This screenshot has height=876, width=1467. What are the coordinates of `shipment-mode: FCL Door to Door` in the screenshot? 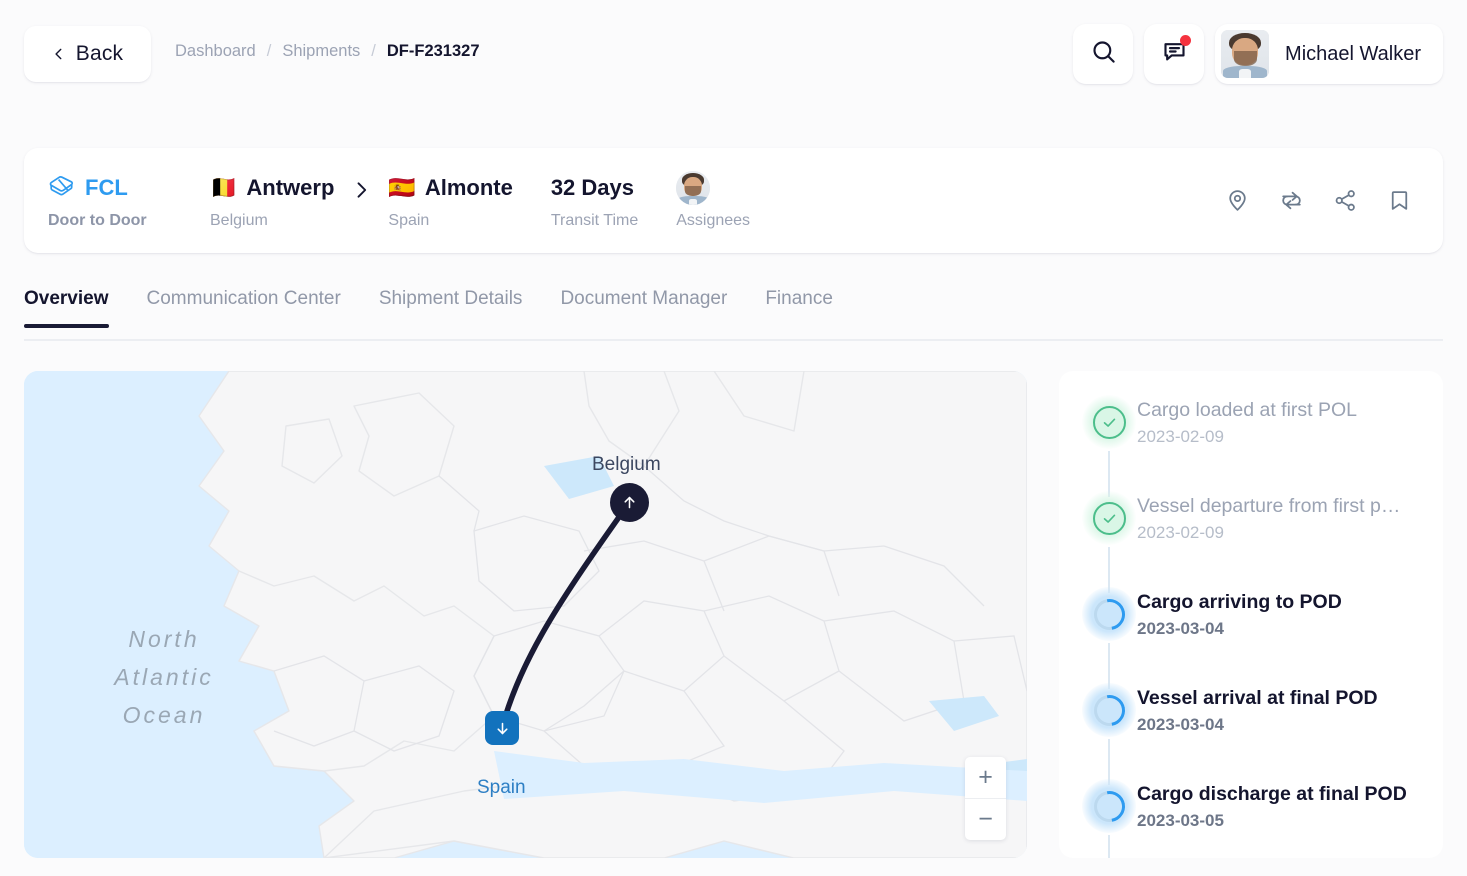 It's located at (129, 200).